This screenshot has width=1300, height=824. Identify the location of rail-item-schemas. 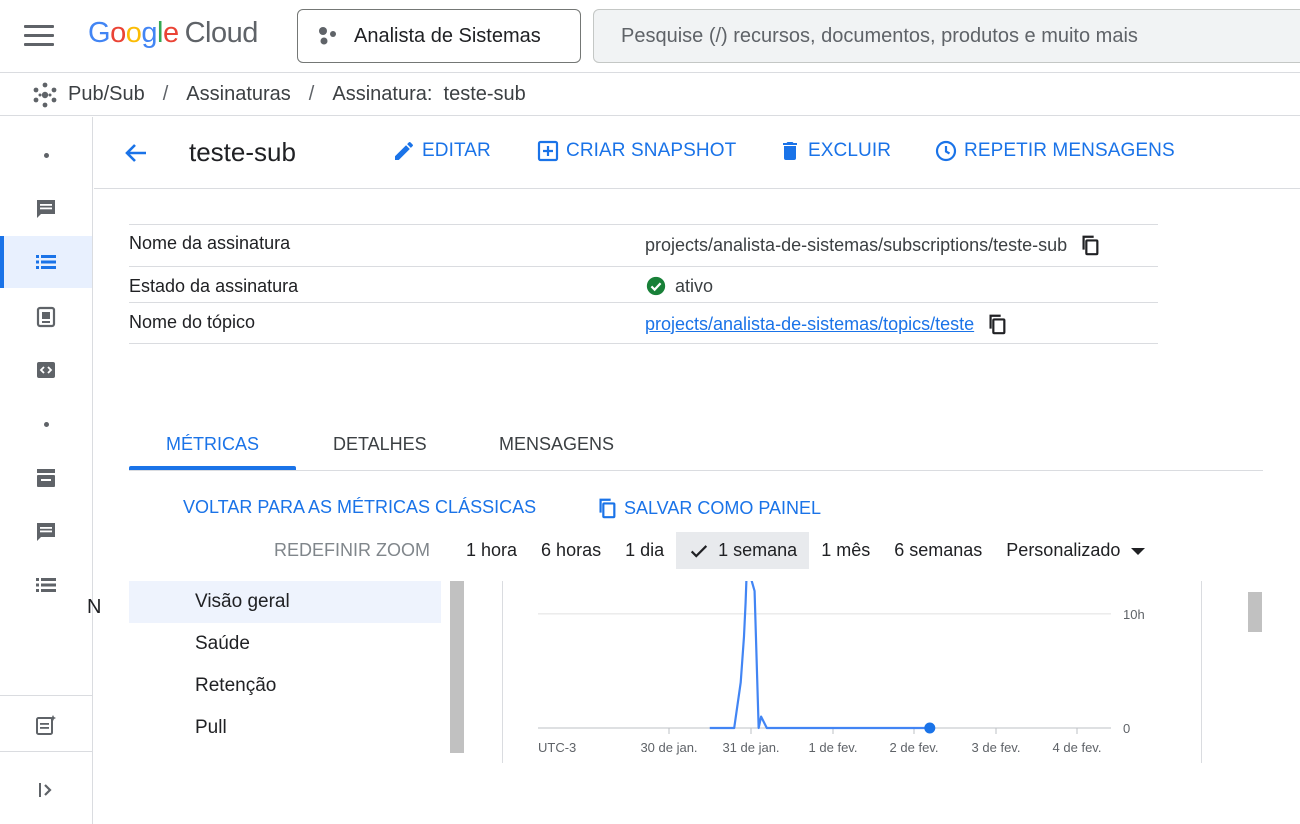
(46, 370).